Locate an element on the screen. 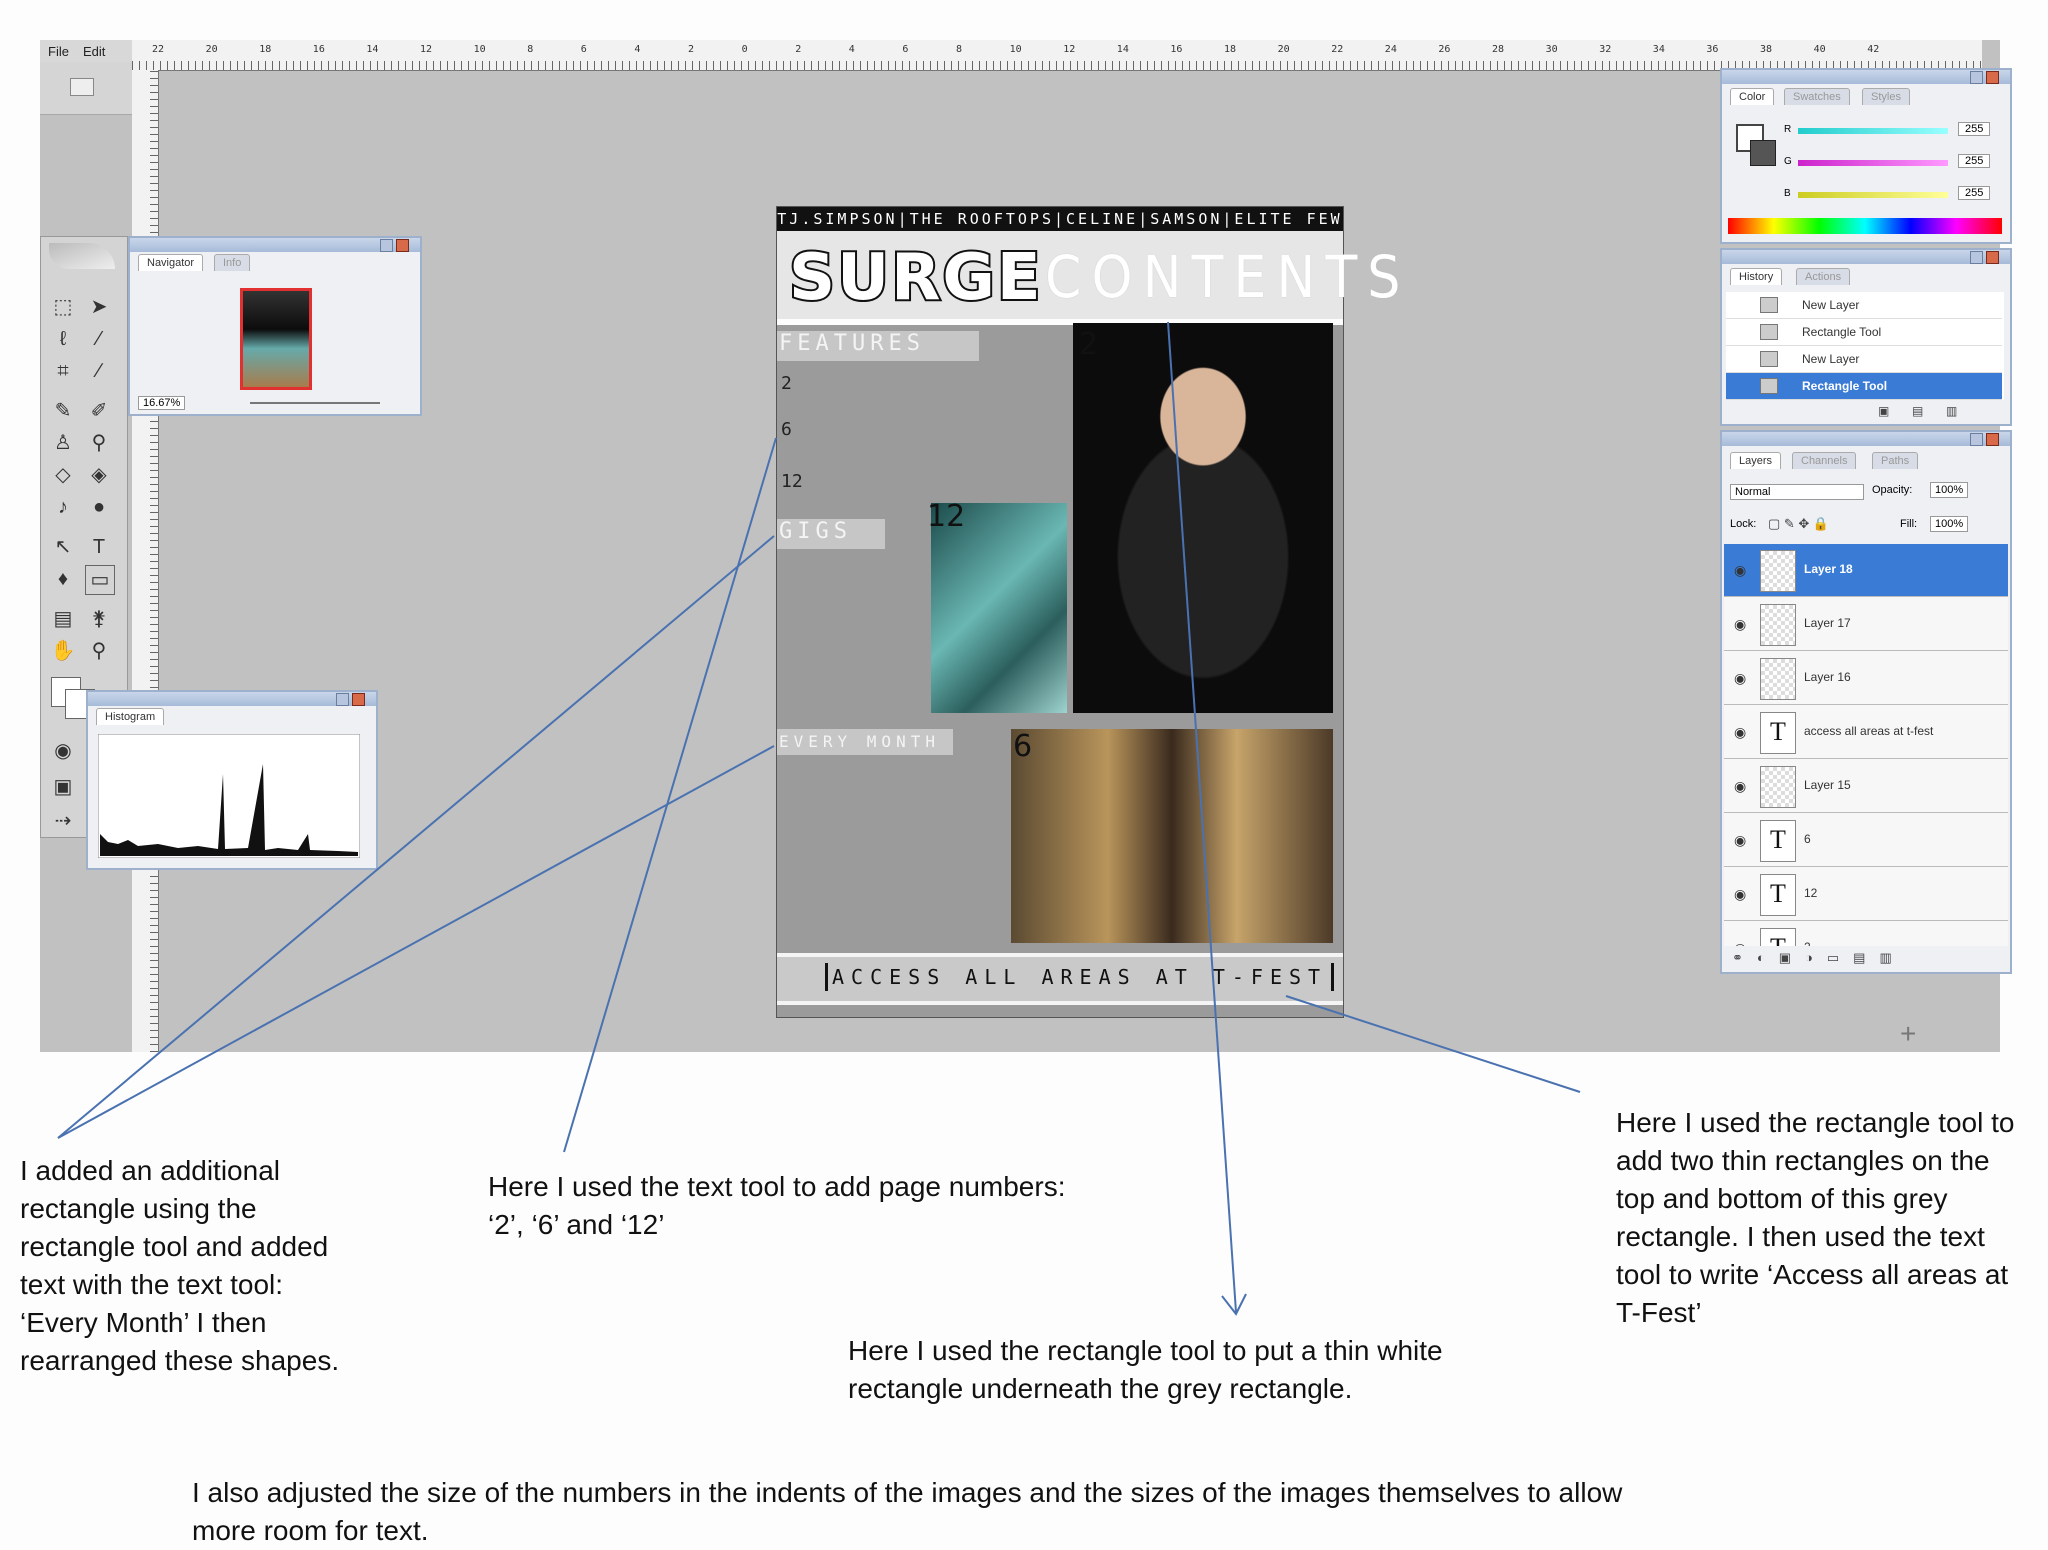 This screenshot has width=2048, height=1550. arrow-to-gigs-label is located at coordinates (416, 837).